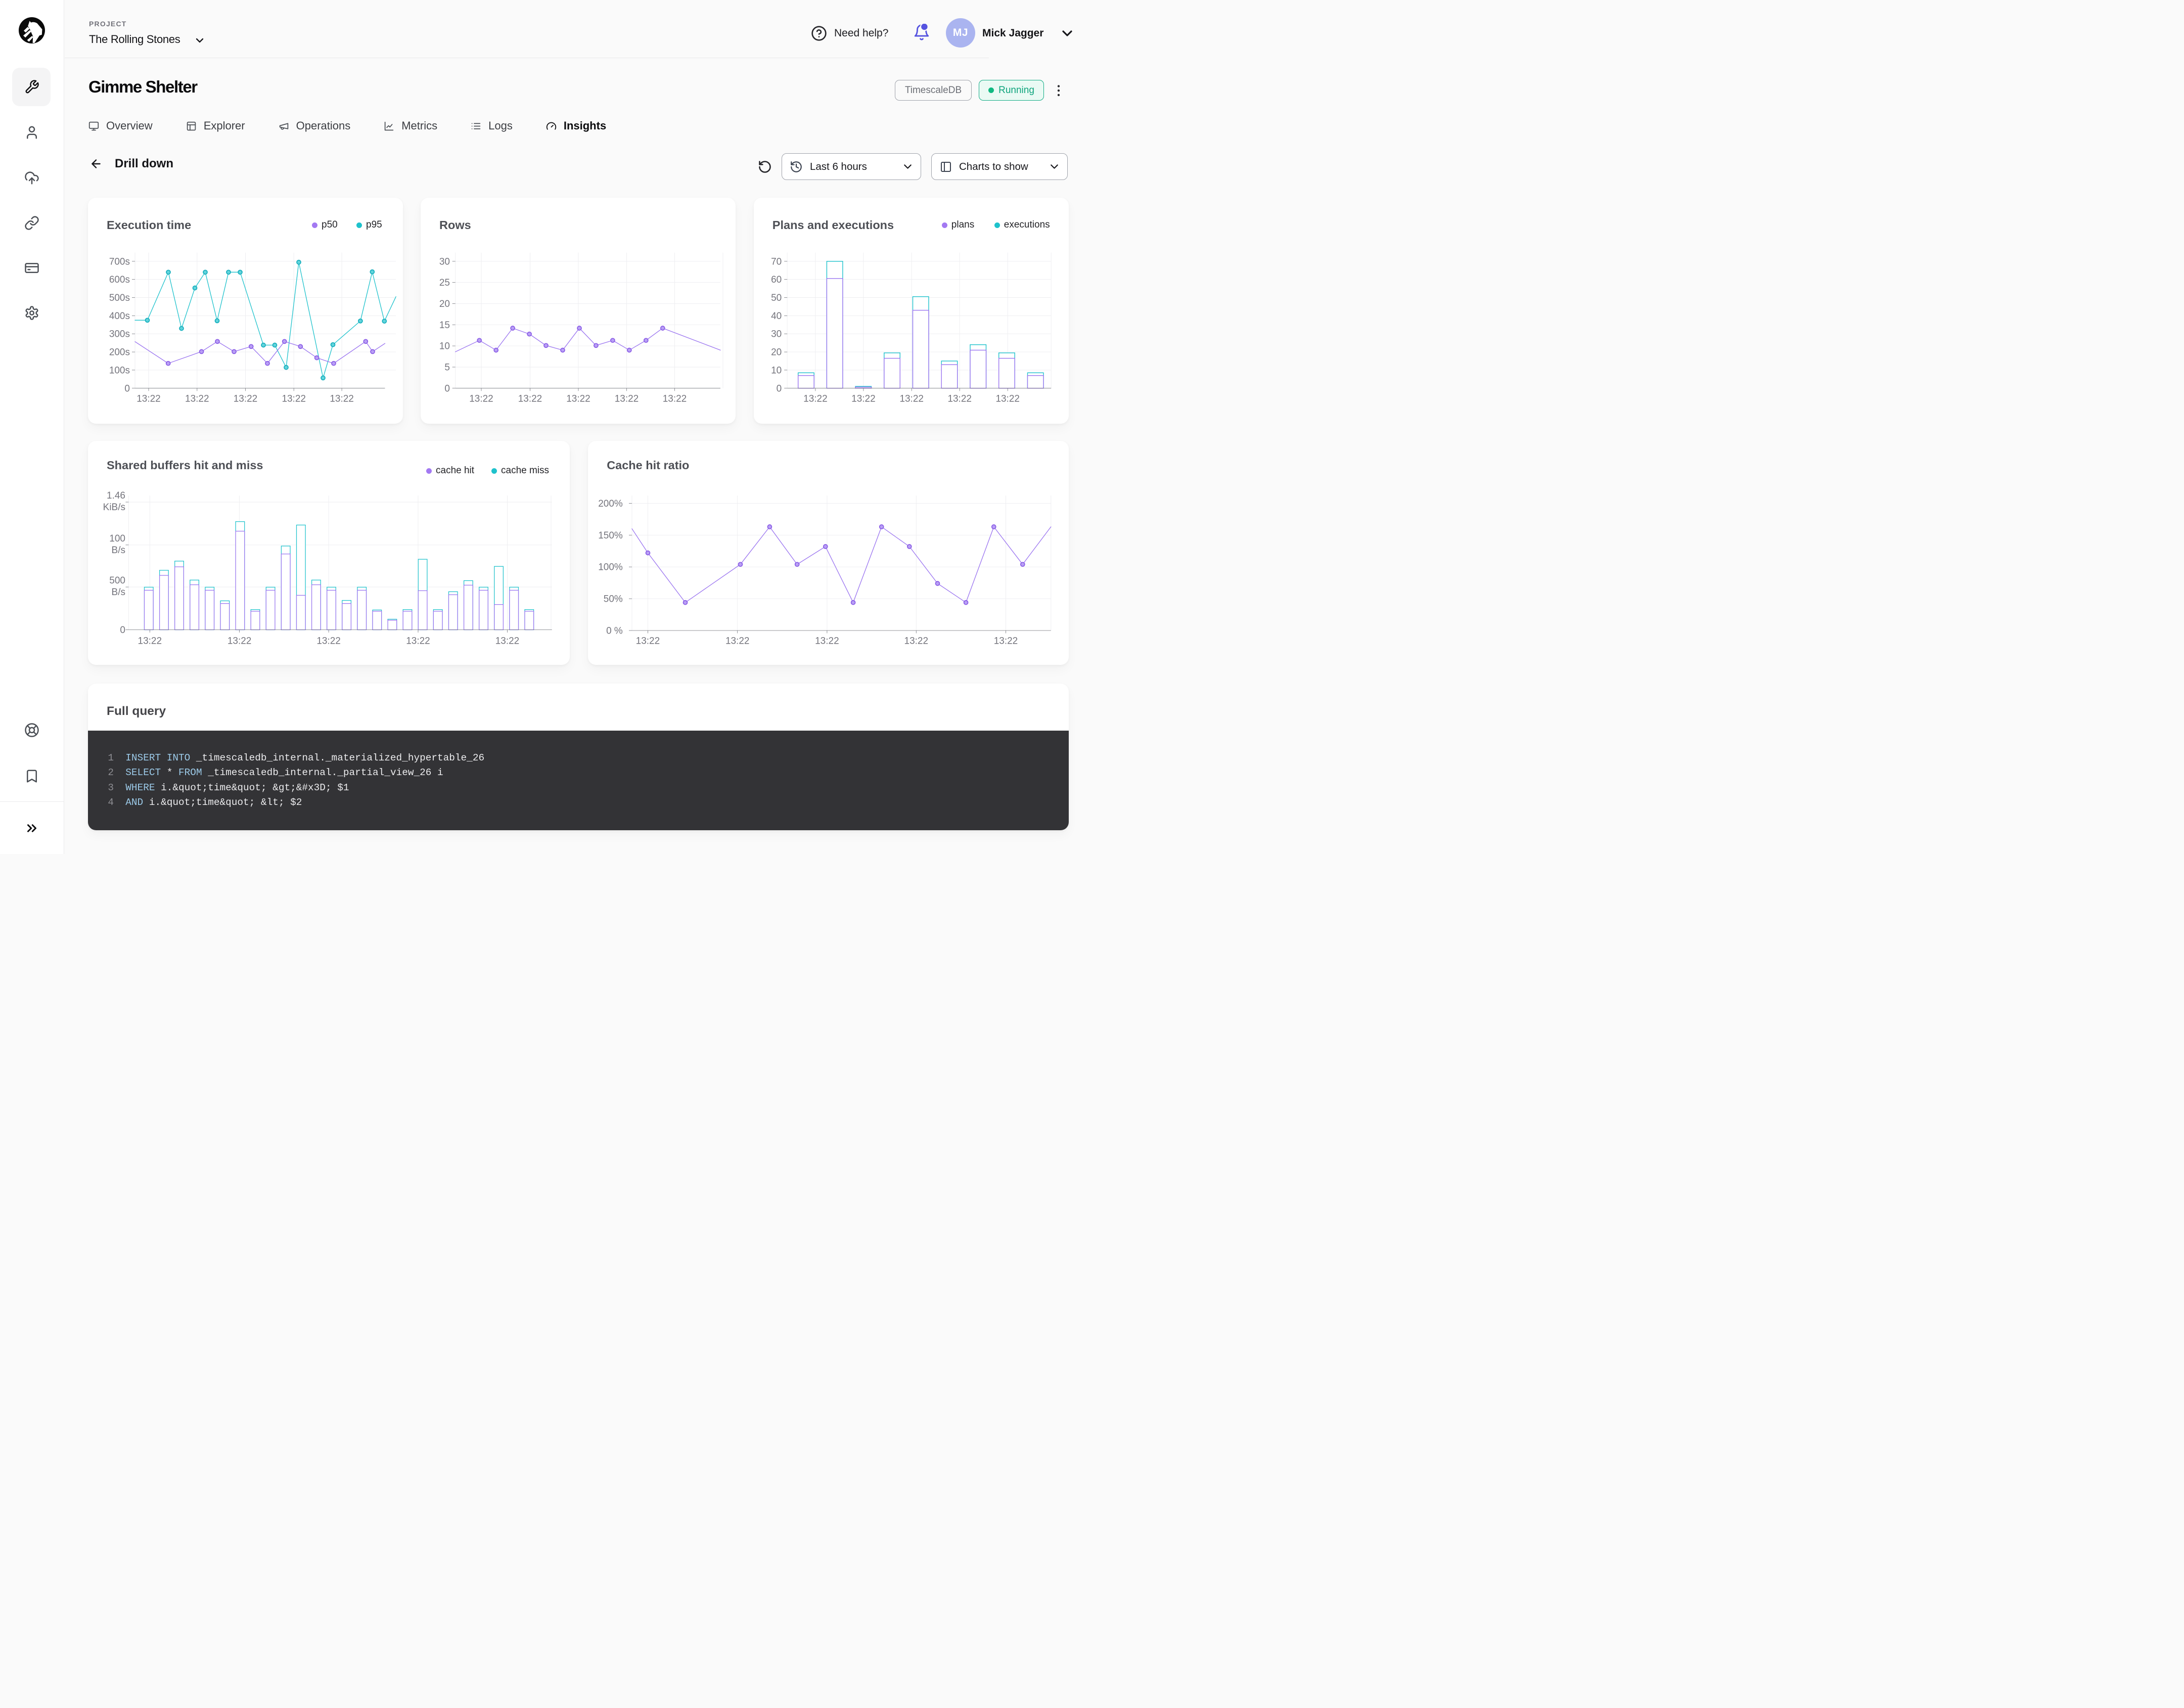 The height and width of the screenshot is (1708, 2184). What do you see at coordinates (119, 352) in the screenshot?
I see `svg-text: 200s` at bounding box center [119, 352].